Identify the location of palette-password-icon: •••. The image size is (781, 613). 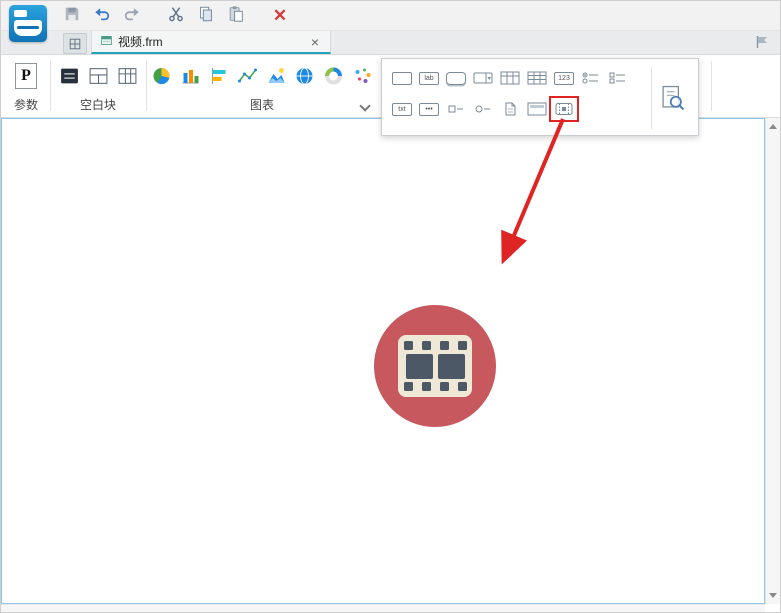
(429, 109).